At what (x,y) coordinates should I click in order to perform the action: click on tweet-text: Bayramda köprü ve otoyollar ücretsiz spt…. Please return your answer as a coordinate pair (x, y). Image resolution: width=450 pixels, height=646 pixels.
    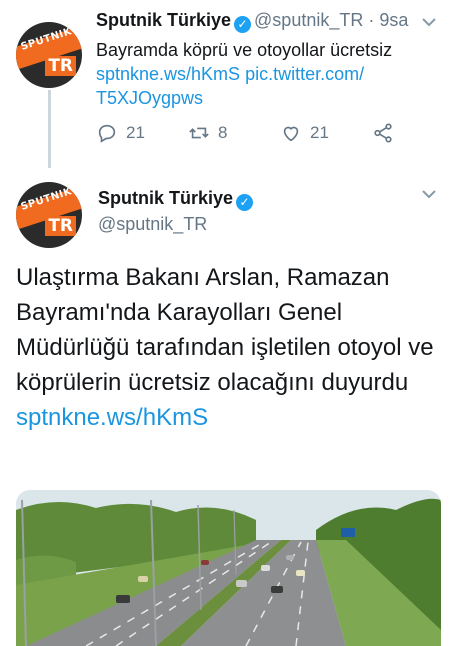
    Looking at the image, I should click on (244, 74).